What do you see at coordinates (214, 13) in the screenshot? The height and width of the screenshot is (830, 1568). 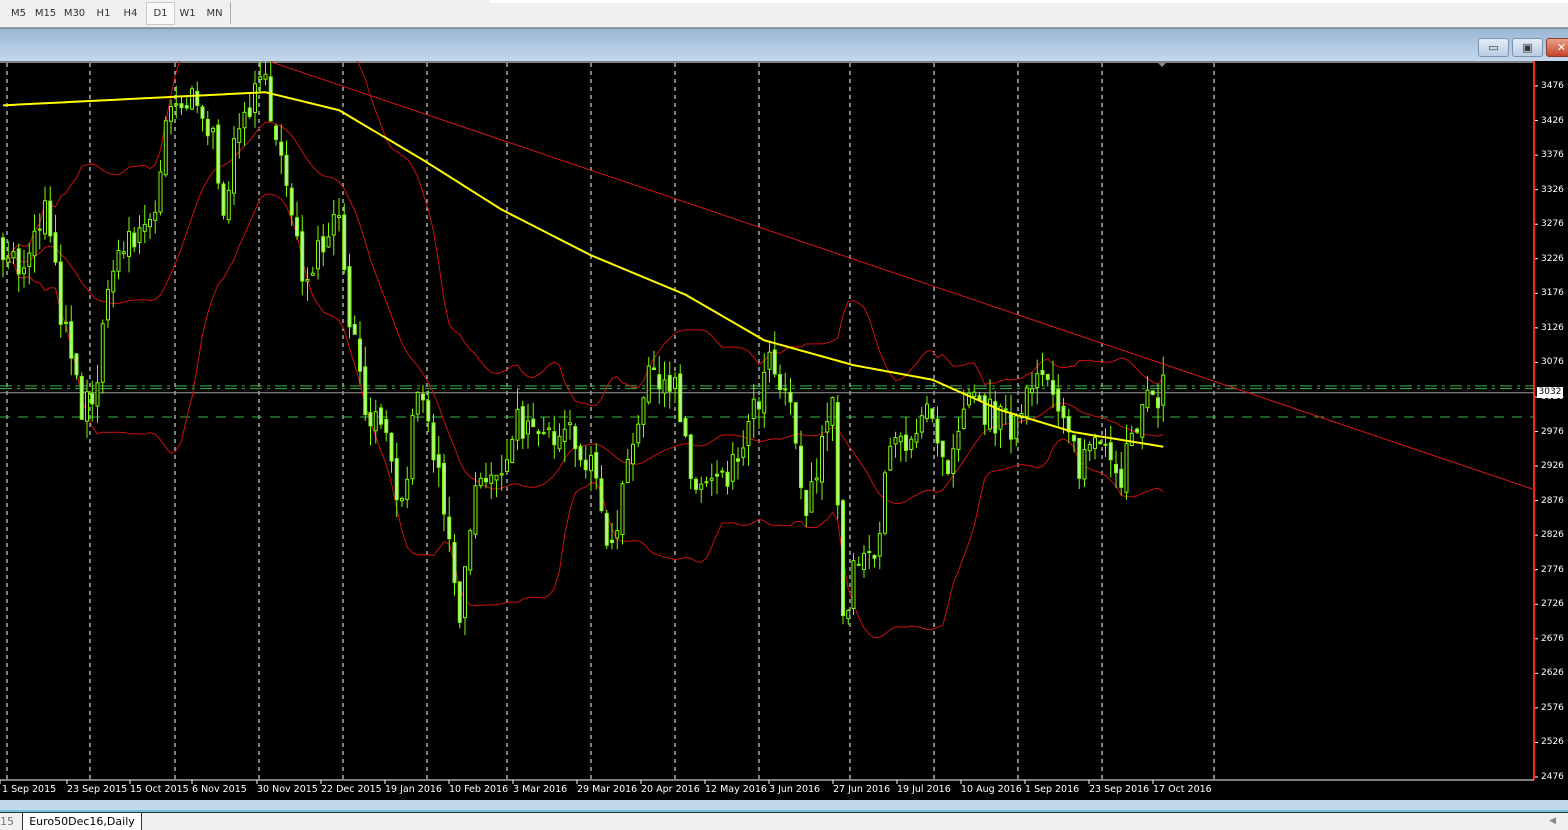 I see `timeframe-mn: MN` at bounding box center [214, 13].